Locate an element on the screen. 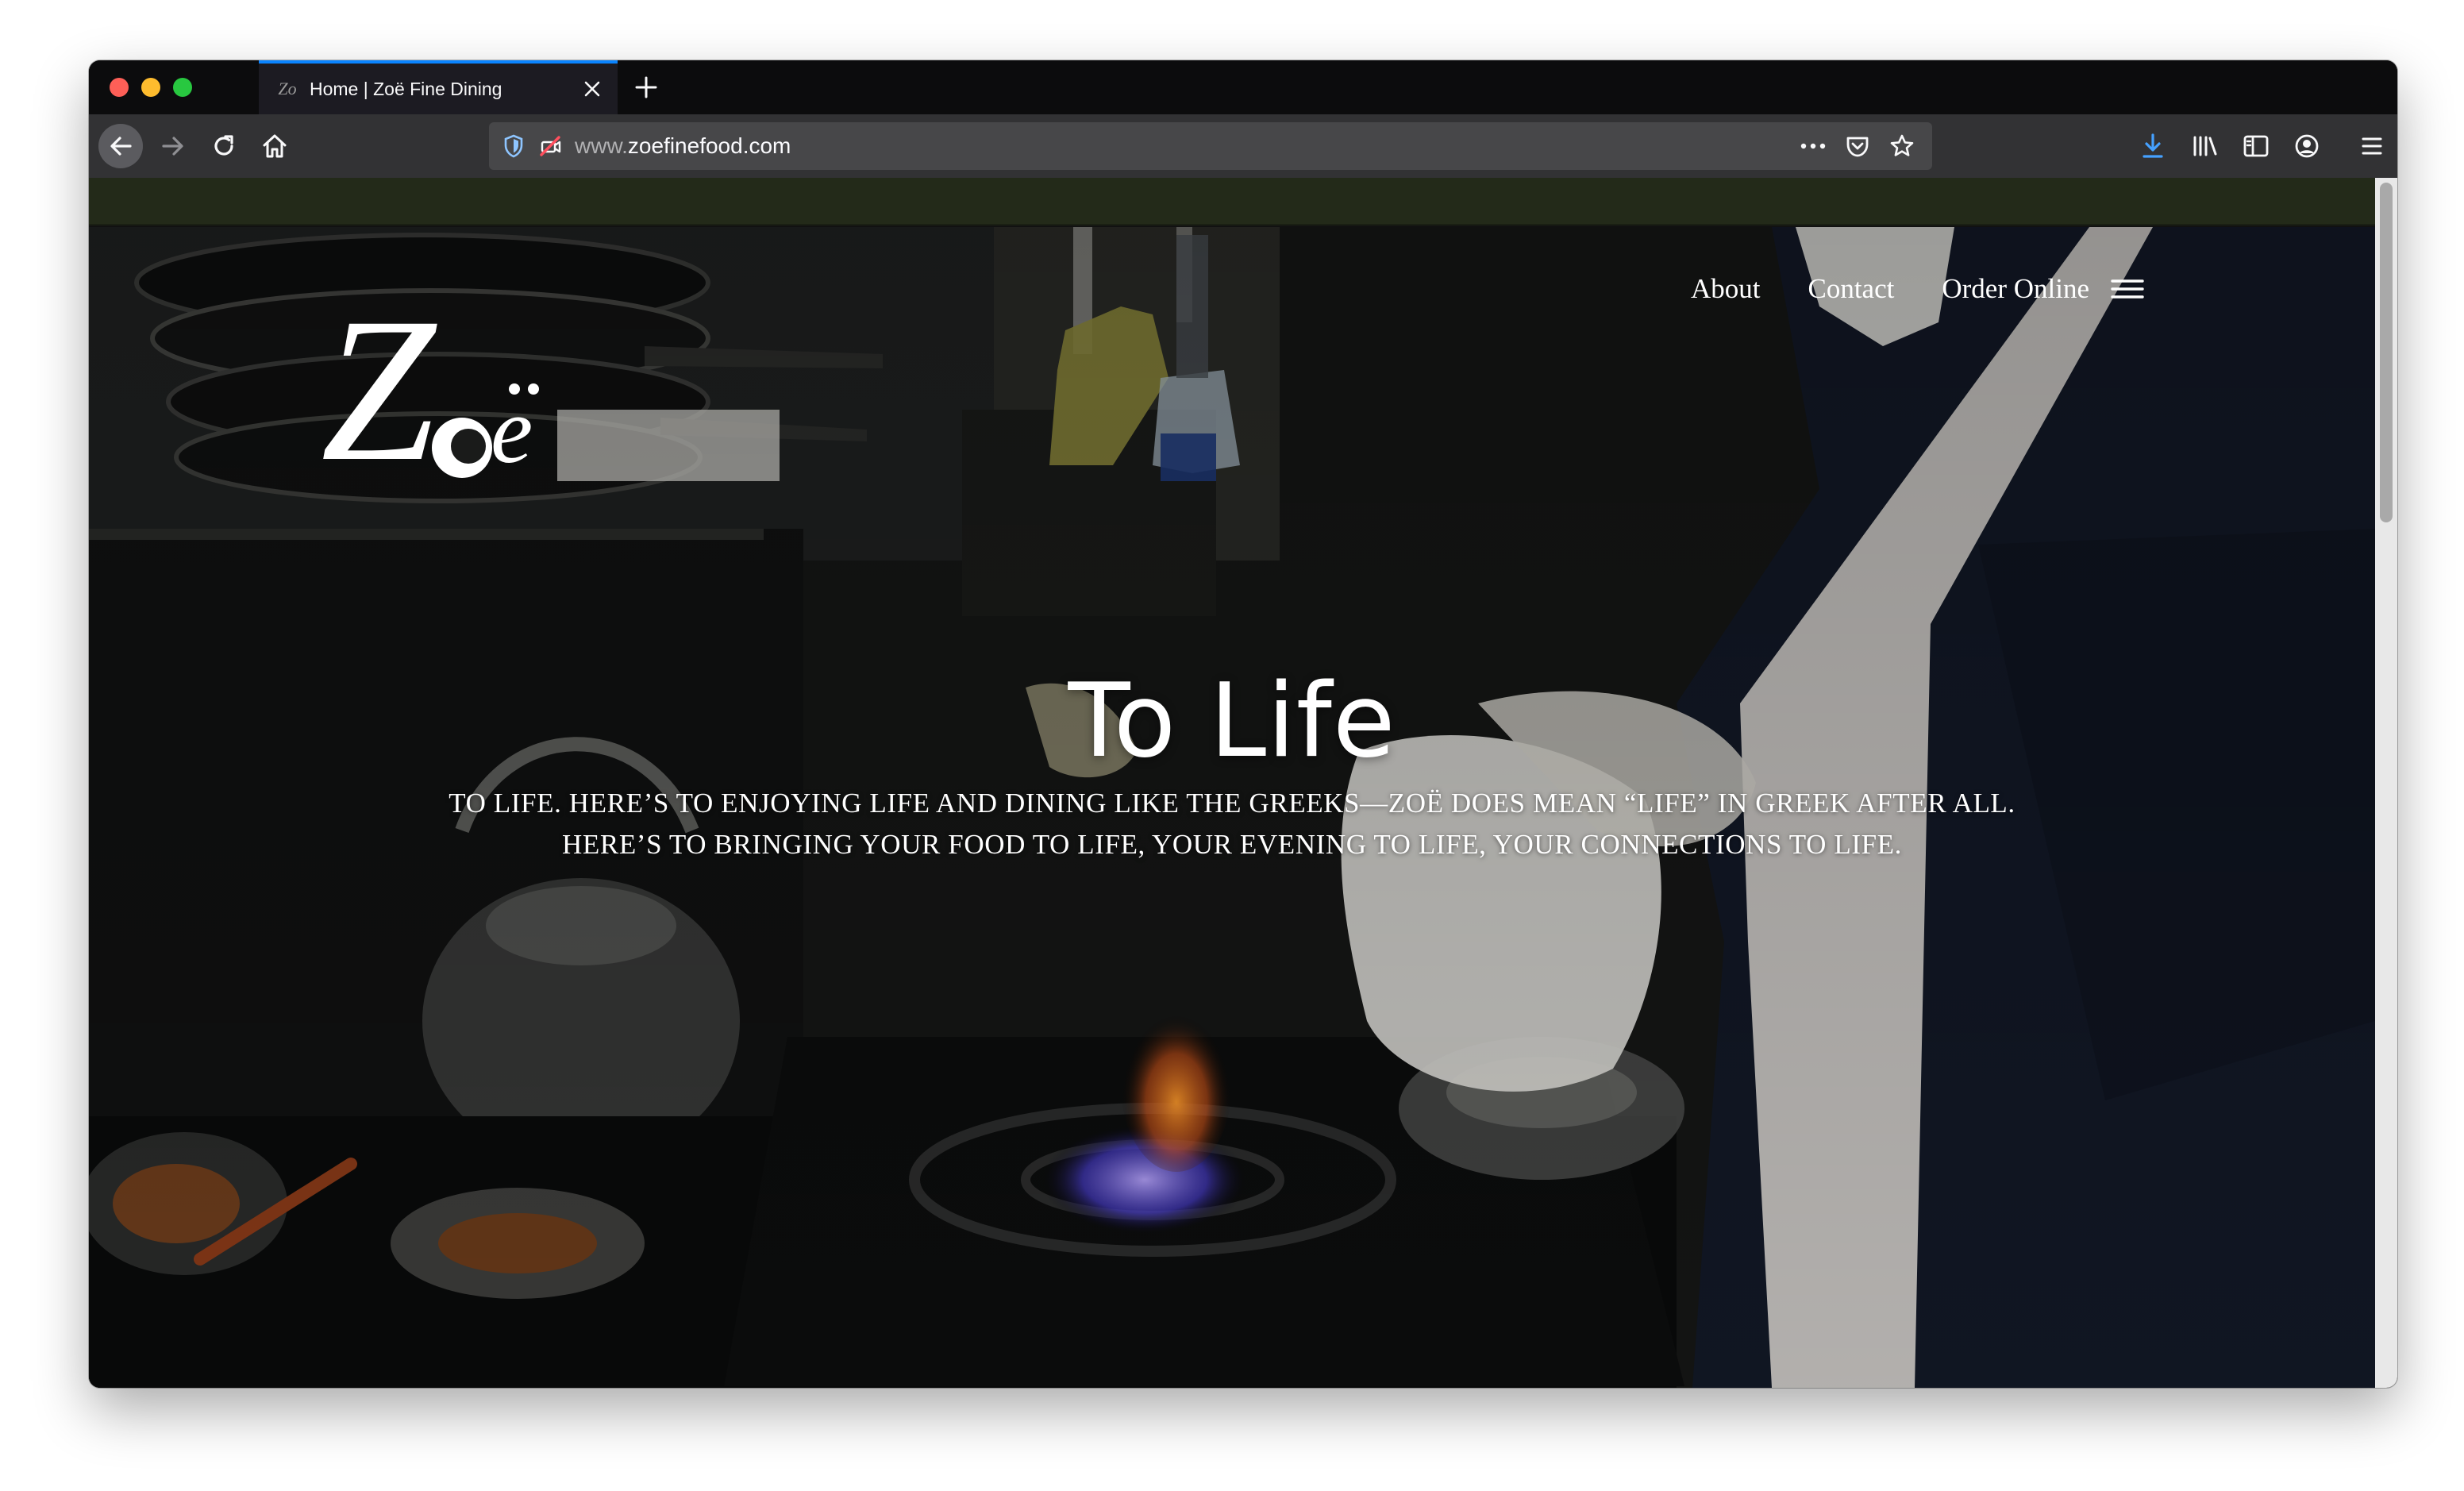  zoe-logo: Z e is located at coordinates (452, 394).